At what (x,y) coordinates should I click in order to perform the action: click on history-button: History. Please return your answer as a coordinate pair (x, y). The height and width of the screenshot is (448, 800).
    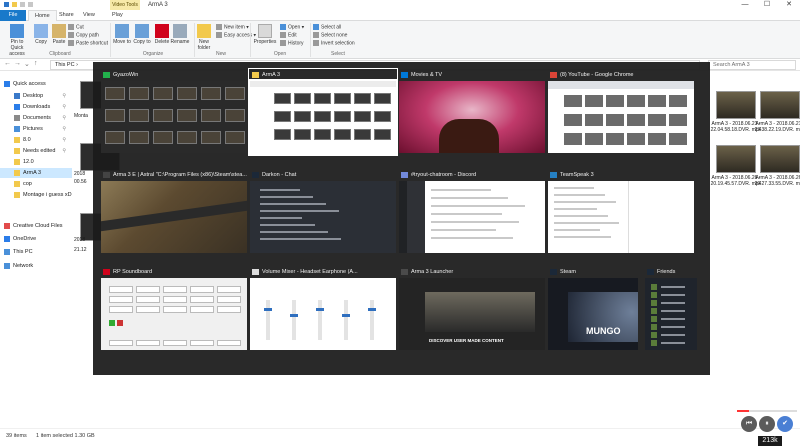
    Looking at the image, I should click on (292, 43).